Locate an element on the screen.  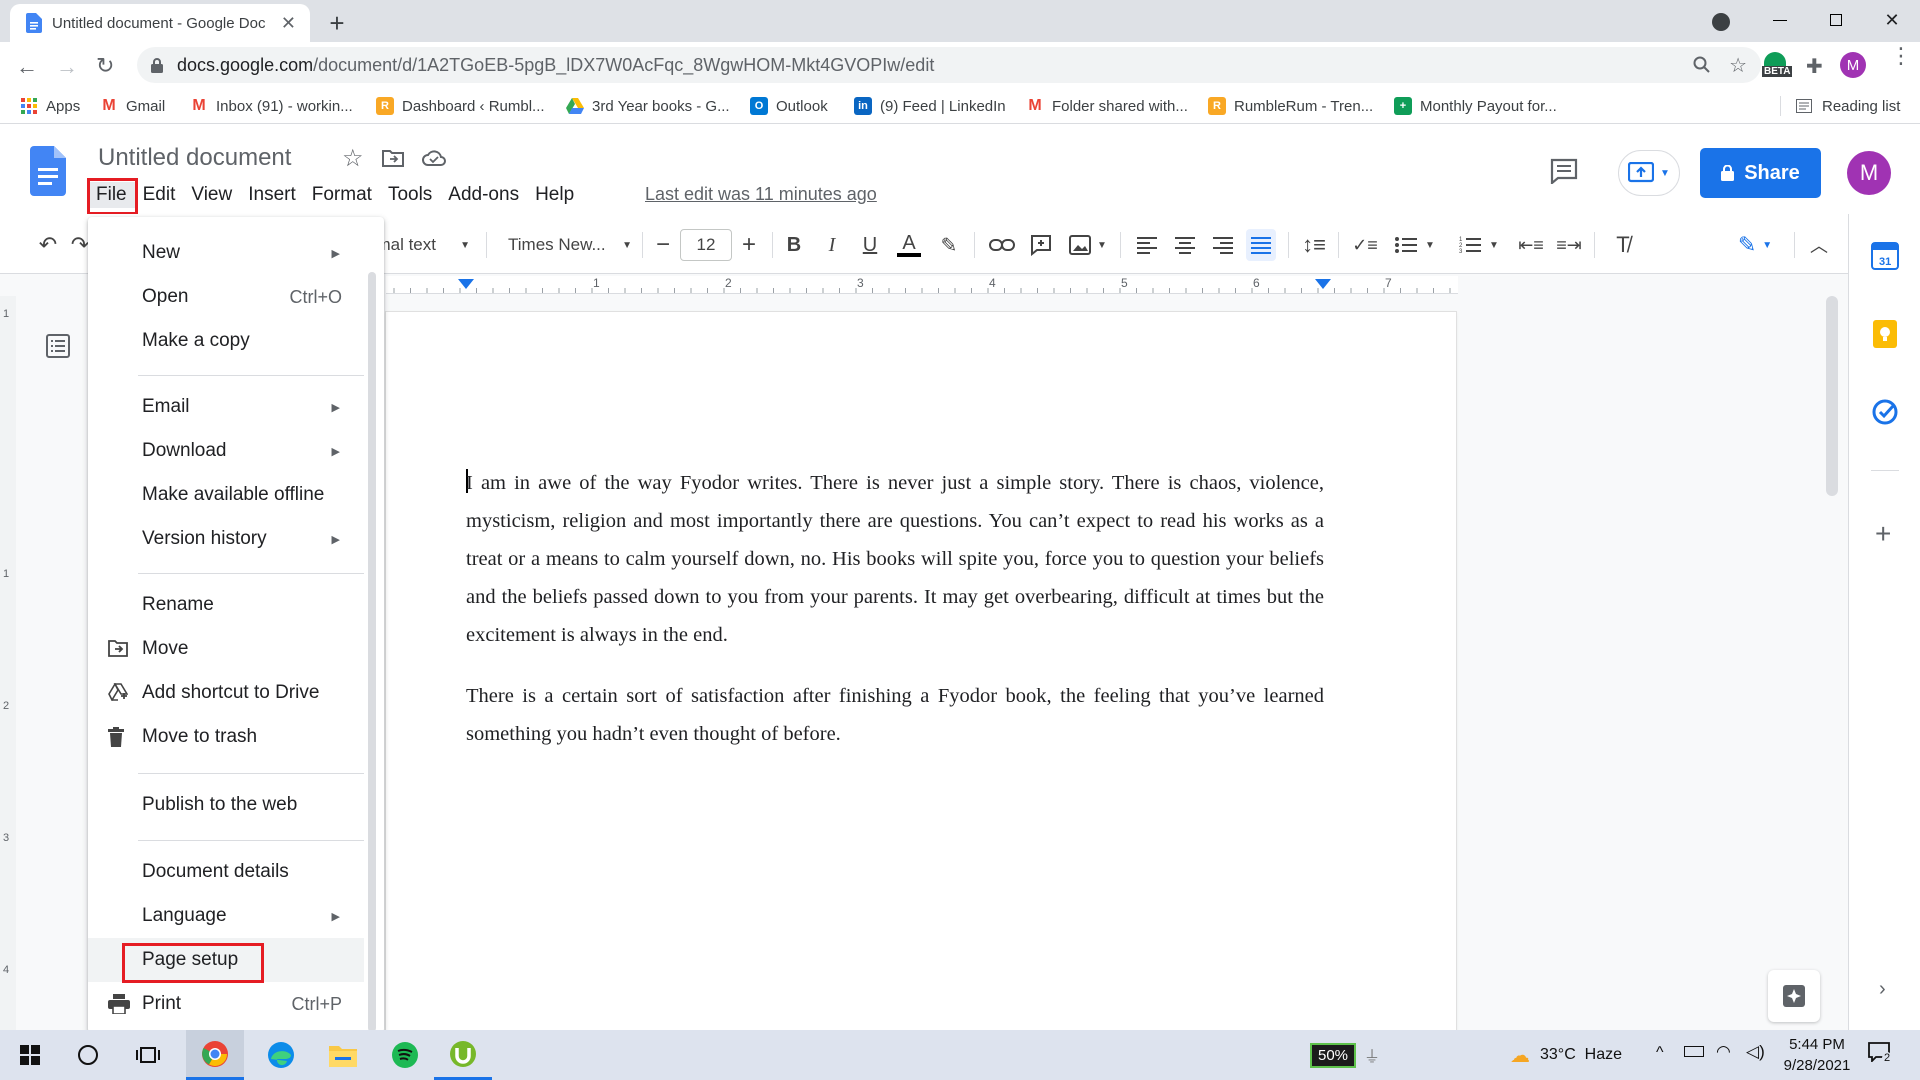
decrease-font-size-icon: − is located at coordinates (663, 245).